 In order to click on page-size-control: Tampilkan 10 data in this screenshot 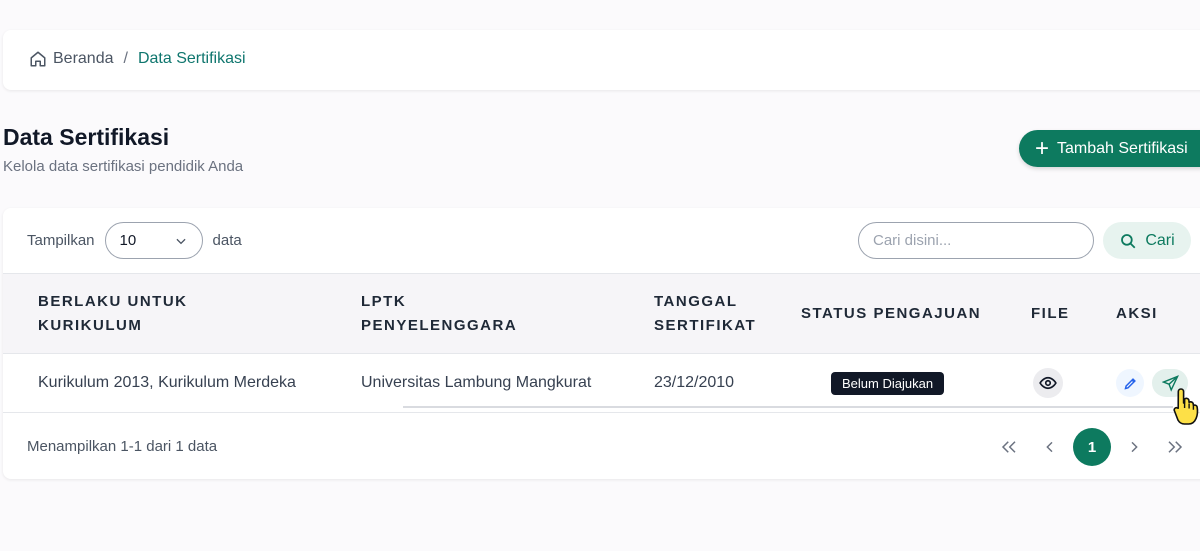, I will do `click(134, 240)`.